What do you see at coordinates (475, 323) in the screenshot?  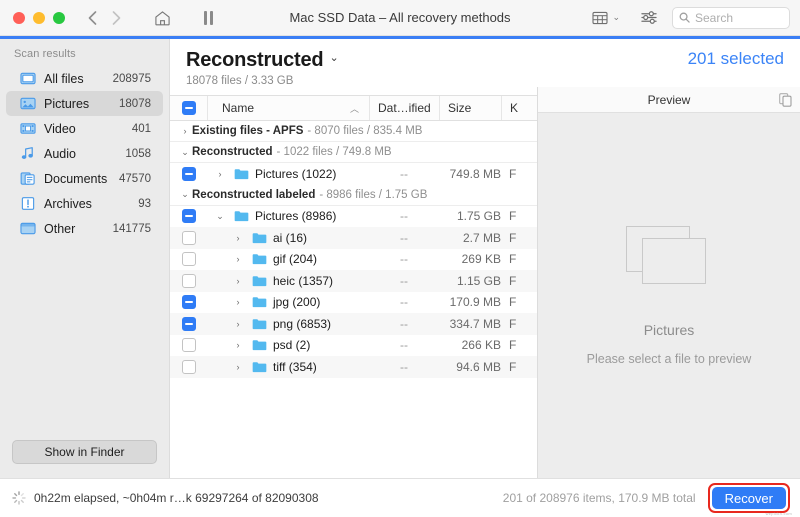 I see `row-size: 334.7 MB` at bounding box center [475, 323].